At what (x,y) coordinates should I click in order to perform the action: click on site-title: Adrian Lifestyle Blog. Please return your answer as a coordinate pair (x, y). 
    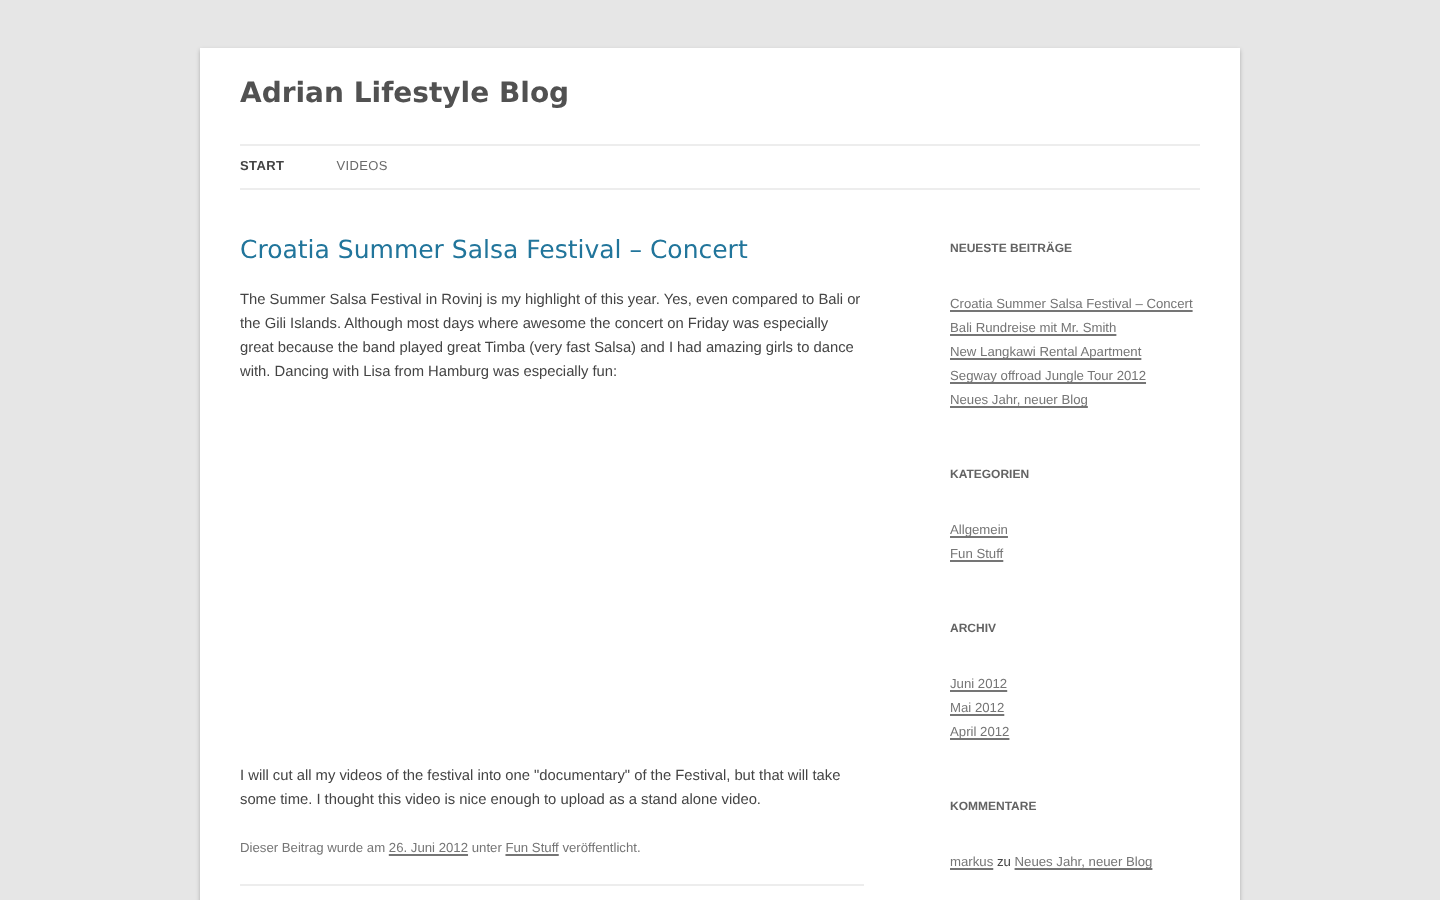
    Looking at the image, I should click on (406, 95).